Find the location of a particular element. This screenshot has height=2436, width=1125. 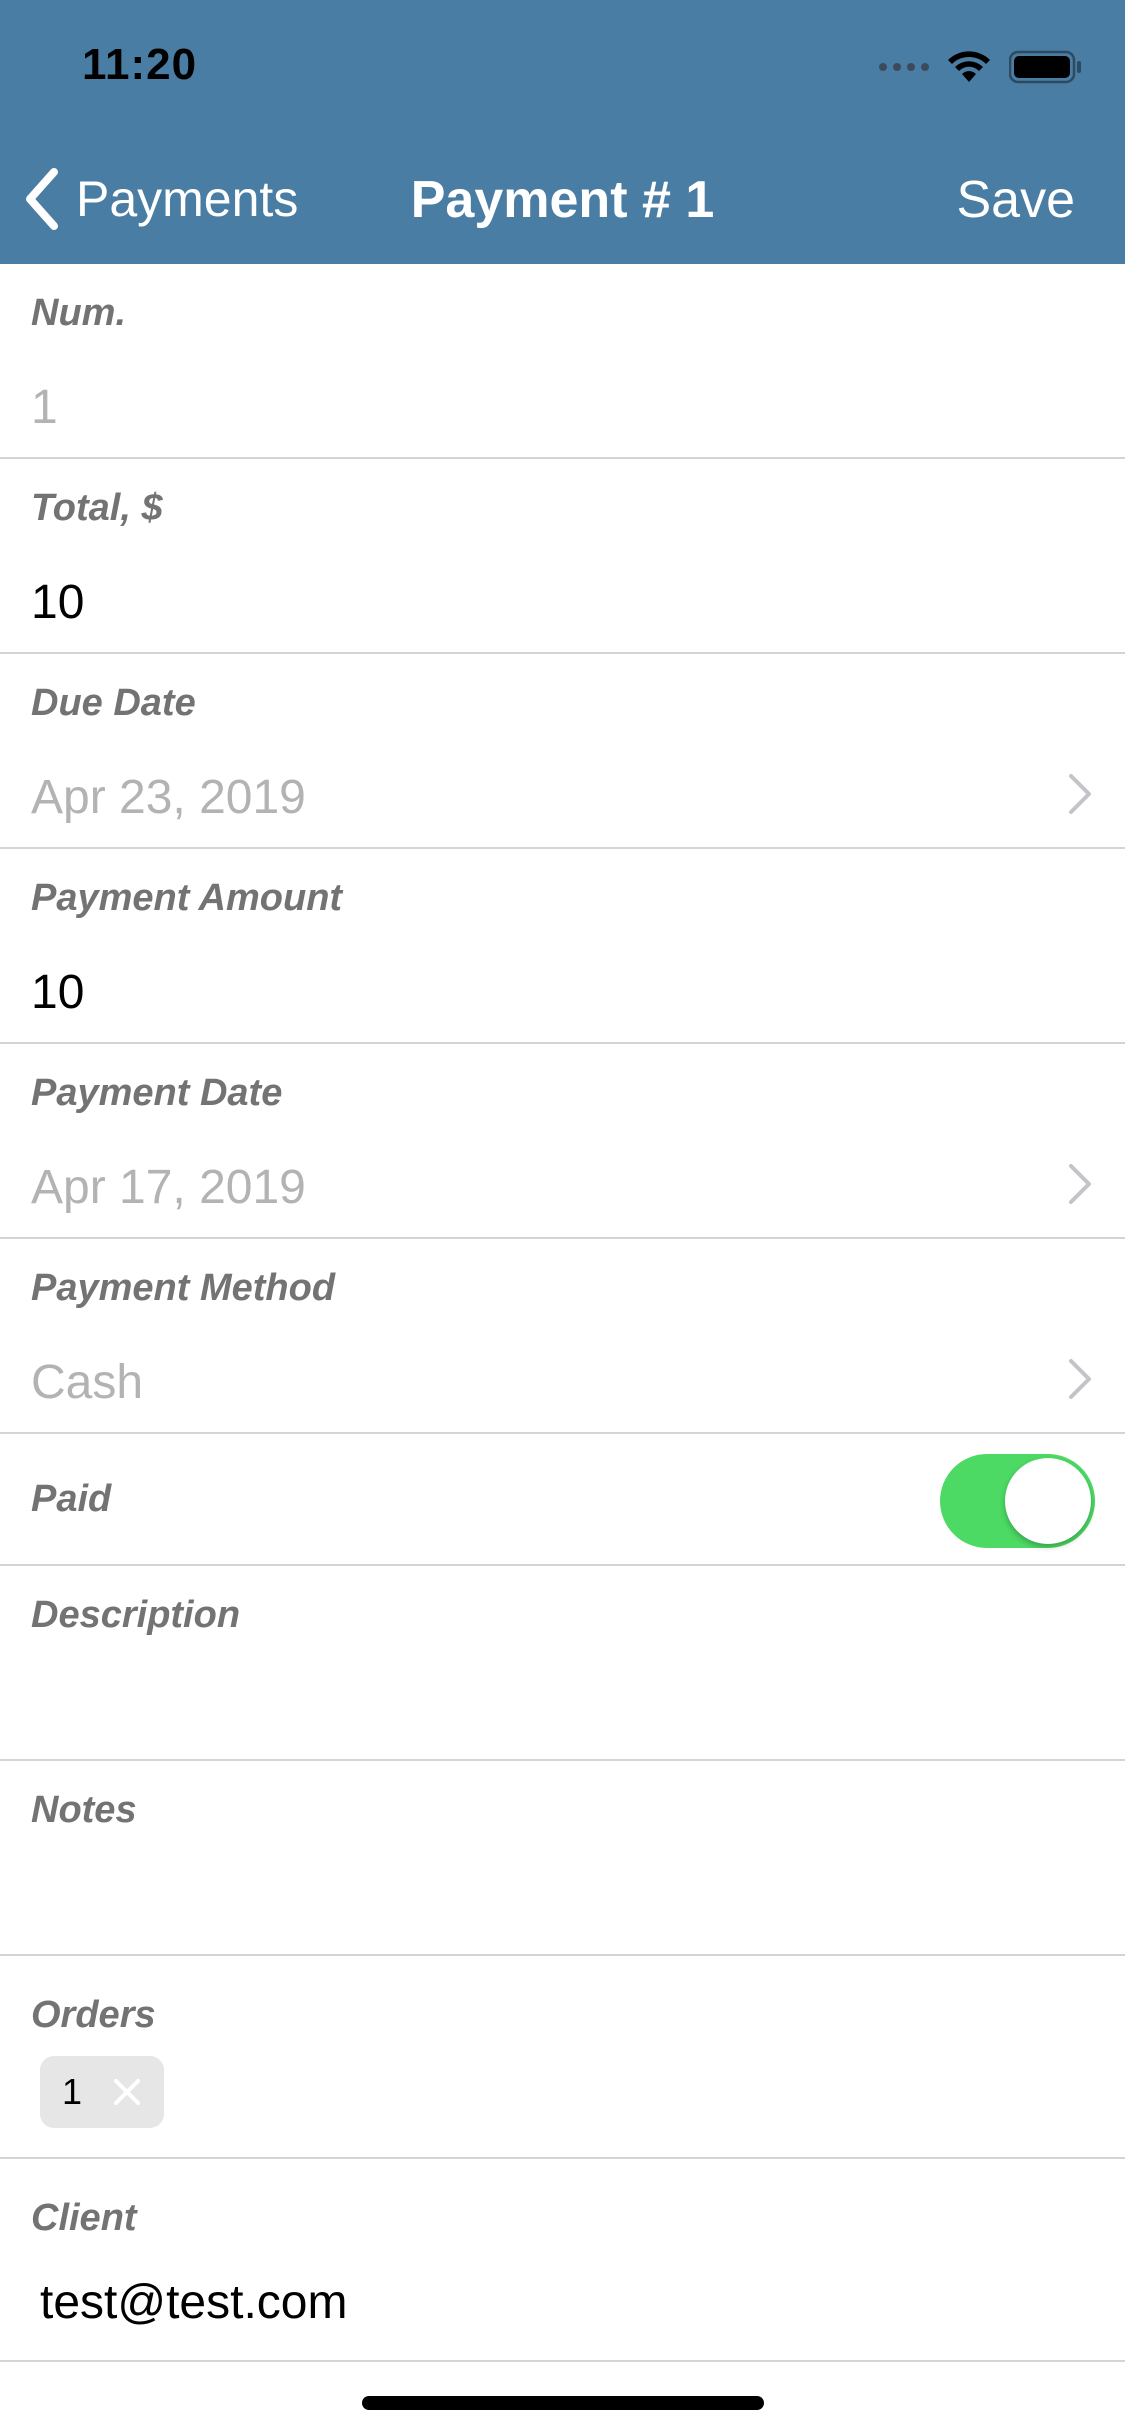

paid-toggle is located at coordinates (1017, 1501).